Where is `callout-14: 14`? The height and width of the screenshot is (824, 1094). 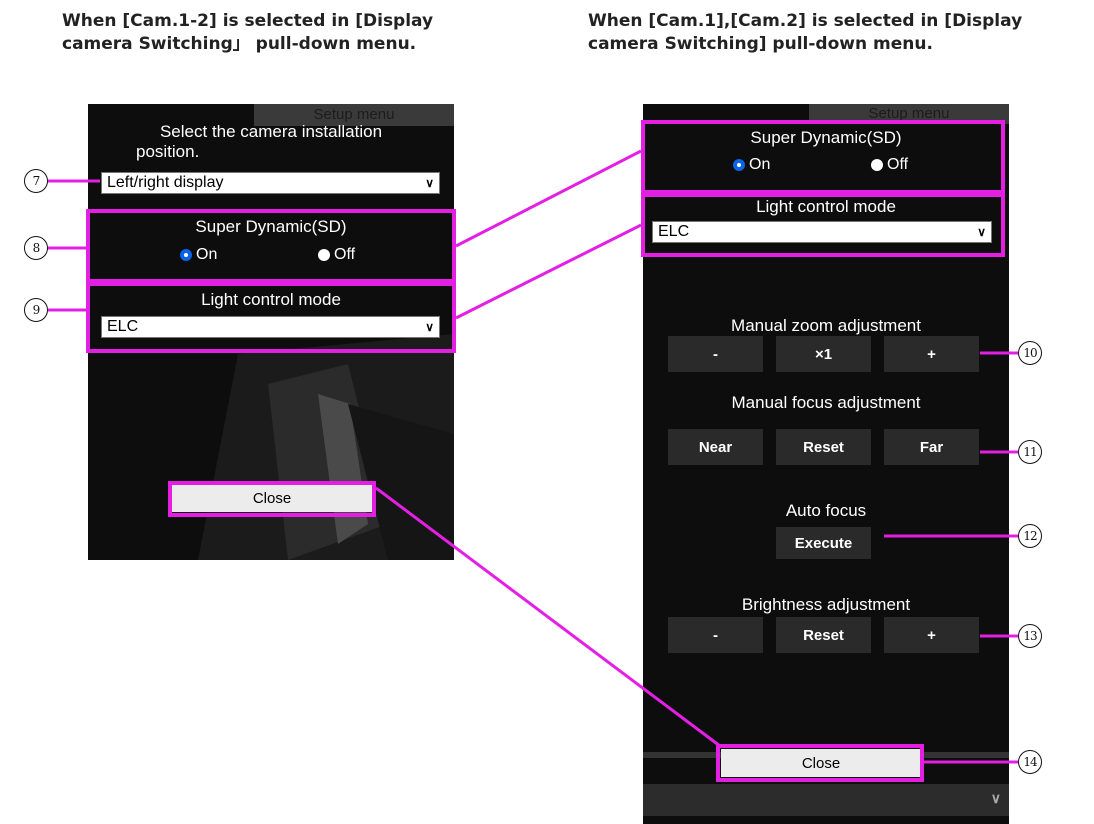 callout-14: 14 is located at coordinates (1030, 762).